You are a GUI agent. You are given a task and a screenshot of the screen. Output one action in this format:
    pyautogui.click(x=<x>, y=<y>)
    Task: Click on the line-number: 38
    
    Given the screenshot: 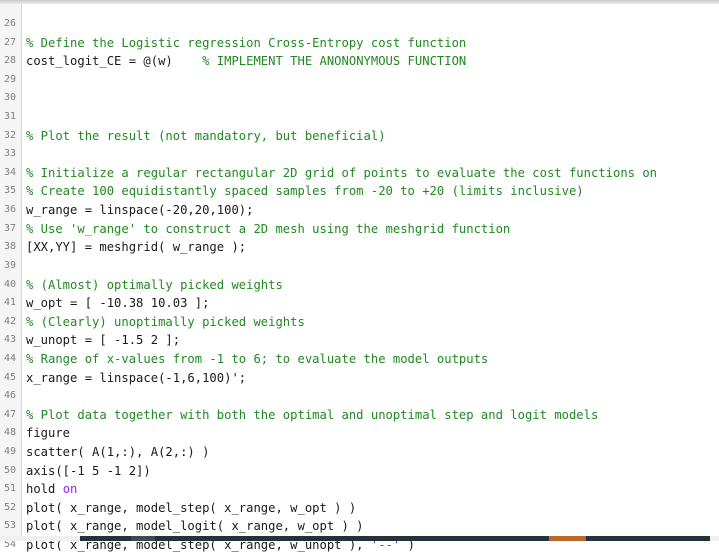 What is the action you would take?
    pyautogui.click(x=10, y=247)
    